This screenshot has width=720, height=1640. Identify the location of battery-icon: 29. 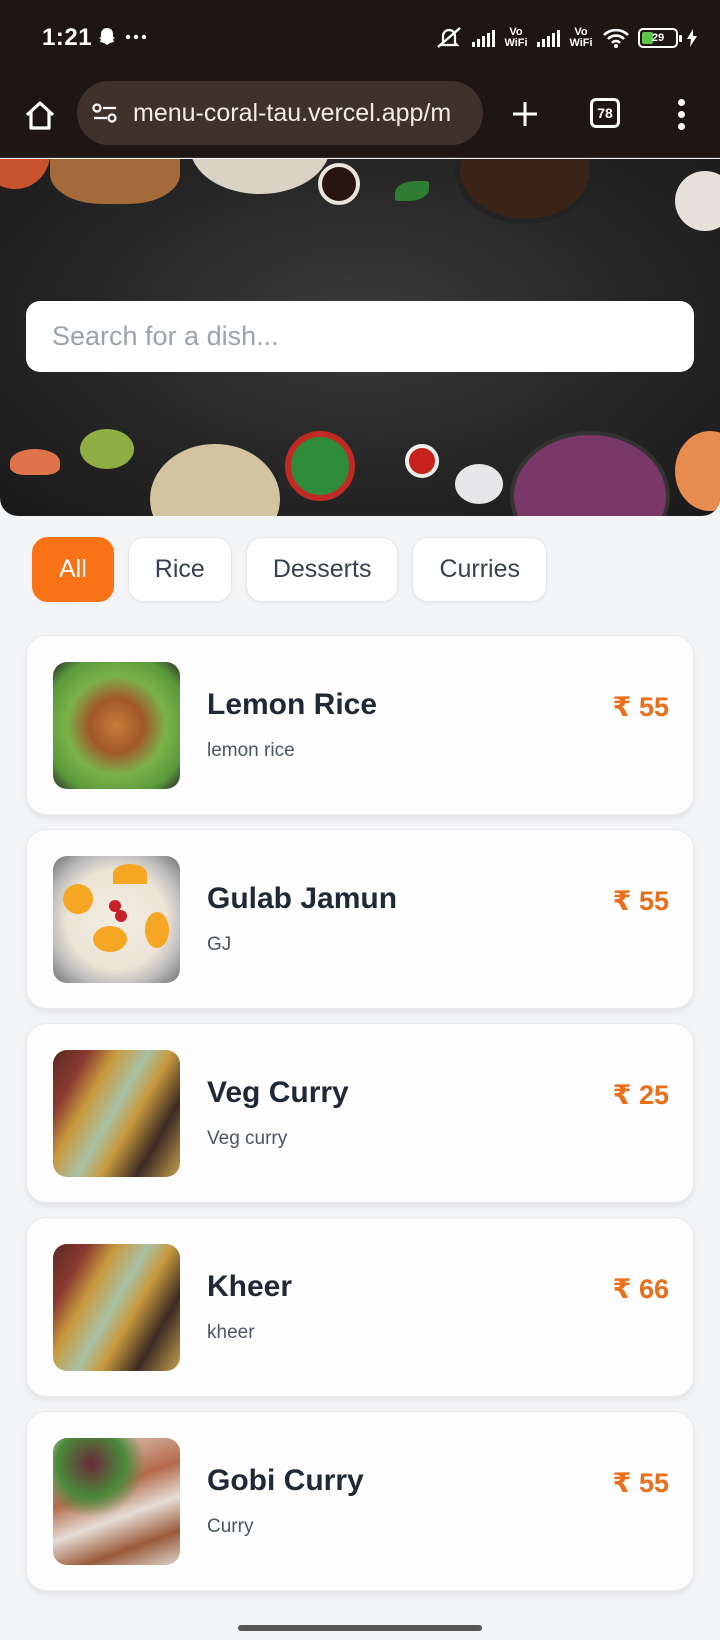
(660, 38).